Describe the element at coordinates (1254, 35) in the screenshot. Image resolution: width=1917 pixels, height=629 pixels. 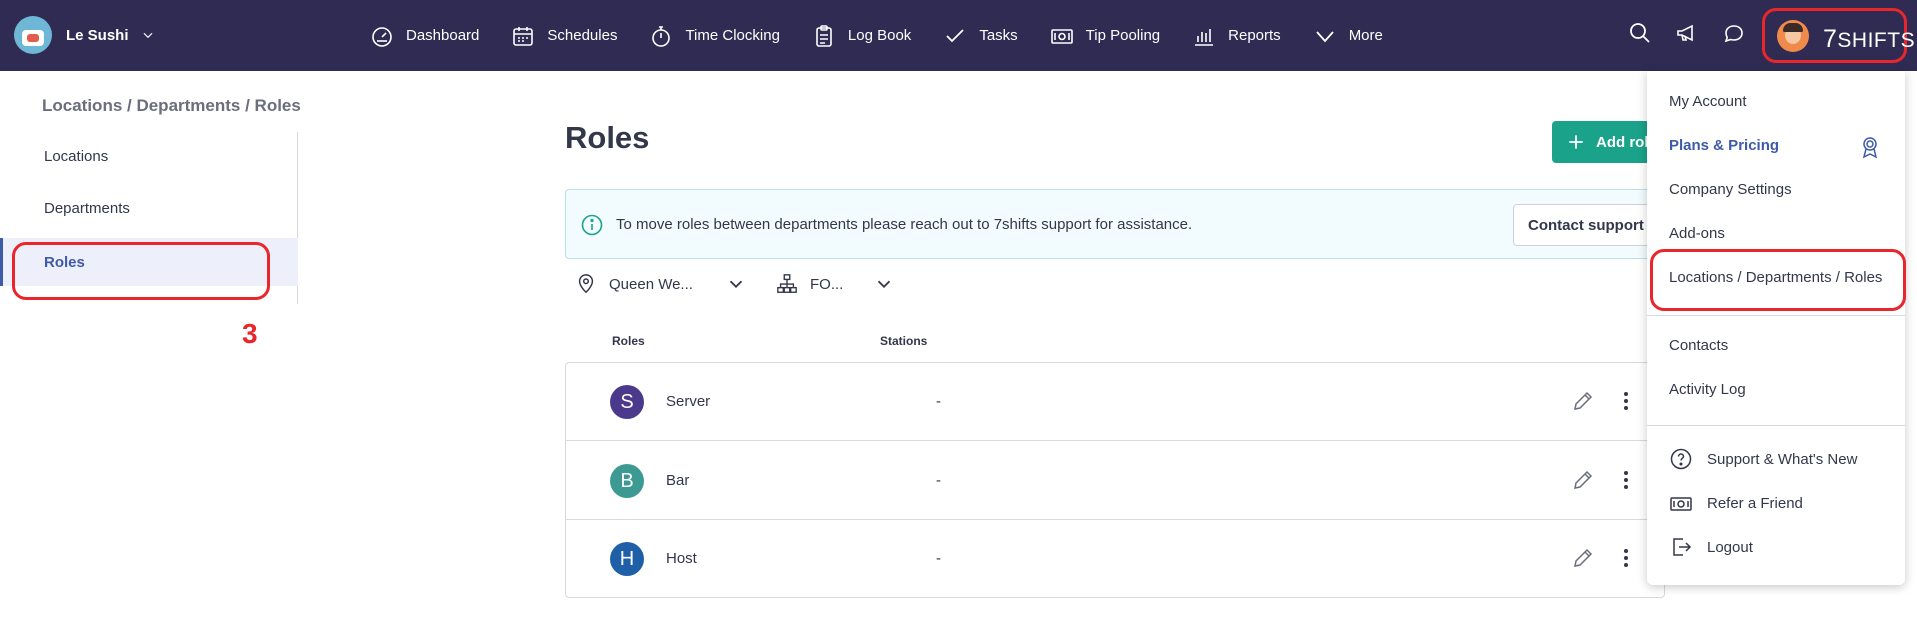
I see `nav-label: Reports` at that location.